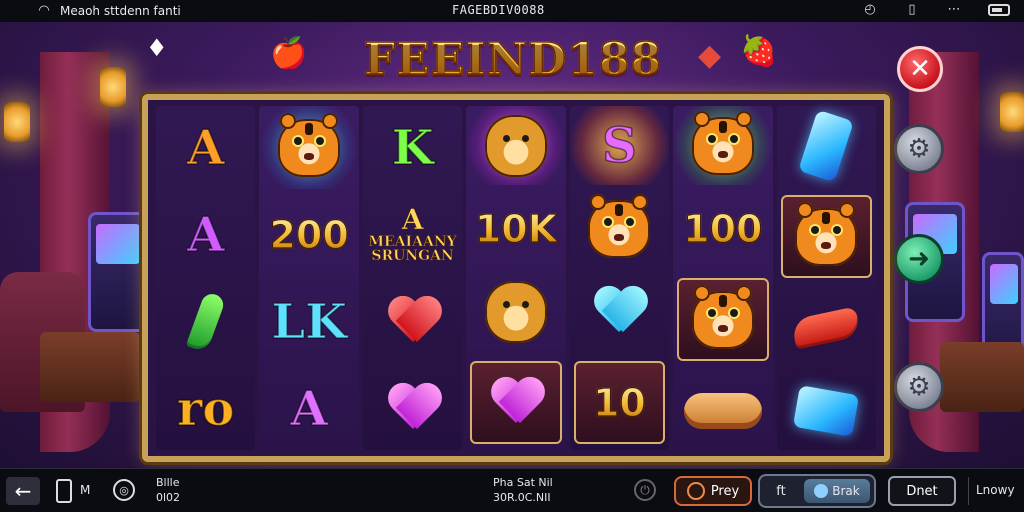  What do you see at coordinates (821, 491) in the screenshot?
I see `toggle-dot-icon` at bounding box center [821, 491].